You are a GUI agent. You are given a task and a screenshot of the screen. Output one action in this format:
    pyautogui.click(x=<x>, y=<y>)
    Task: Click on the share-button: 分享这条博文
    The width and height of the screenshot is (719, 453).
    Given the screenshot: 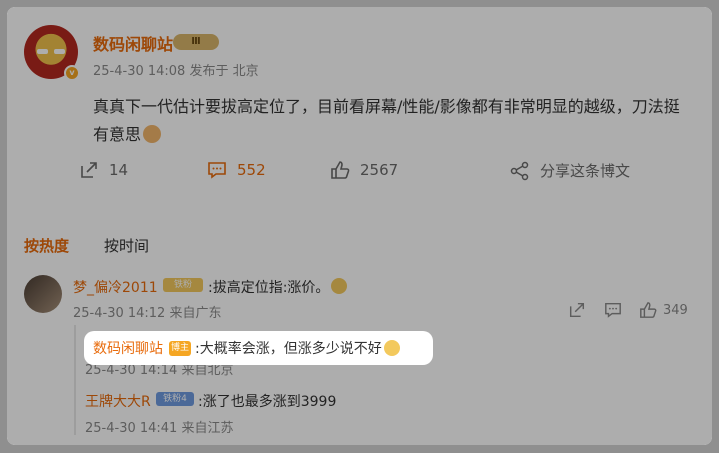 What is the action you would take?
    pyautogui.click(x=570, y=170)
    